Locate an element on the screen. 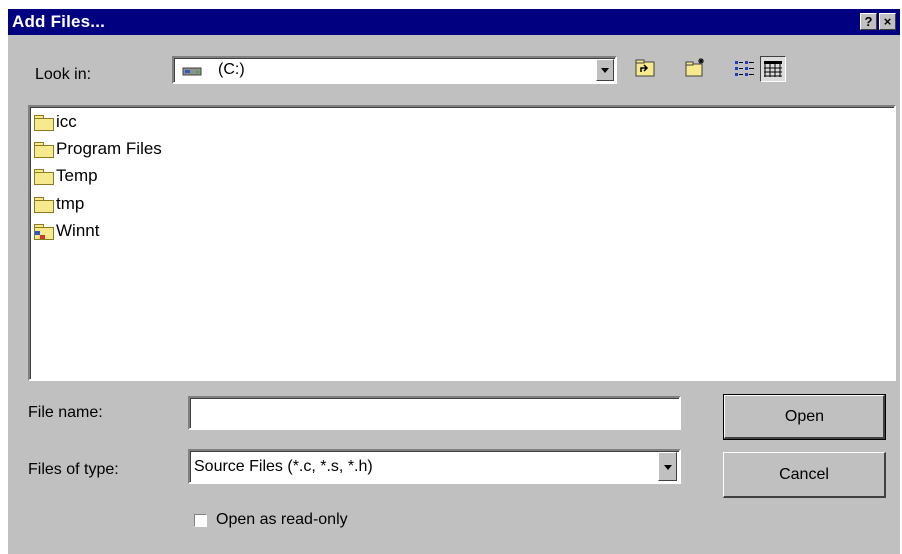 This screenshot has width=902, height=554. file-item-name: icc is located at coordinates (66, 121).